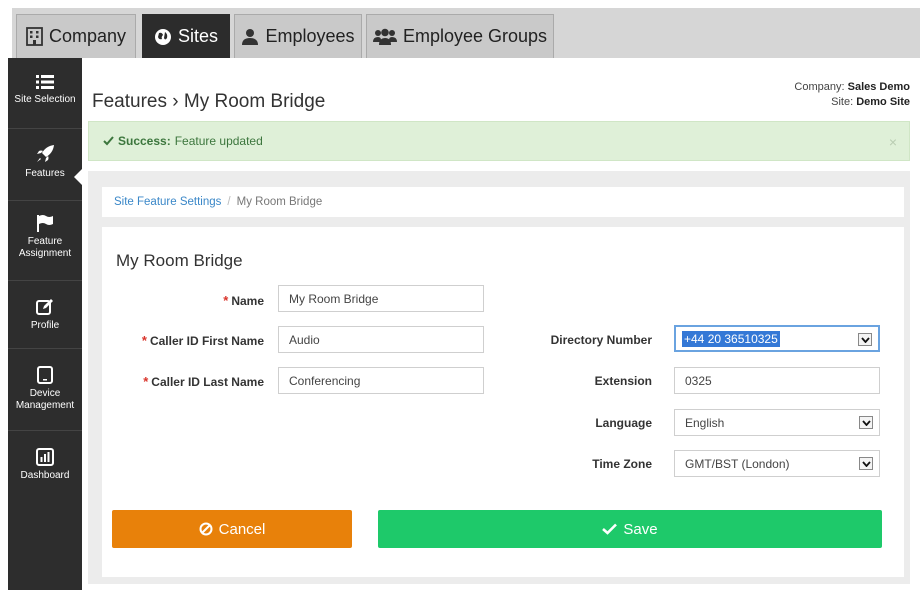 The image size is (920, 590). I want to click on extension-input: 0325, so click(777, 380).